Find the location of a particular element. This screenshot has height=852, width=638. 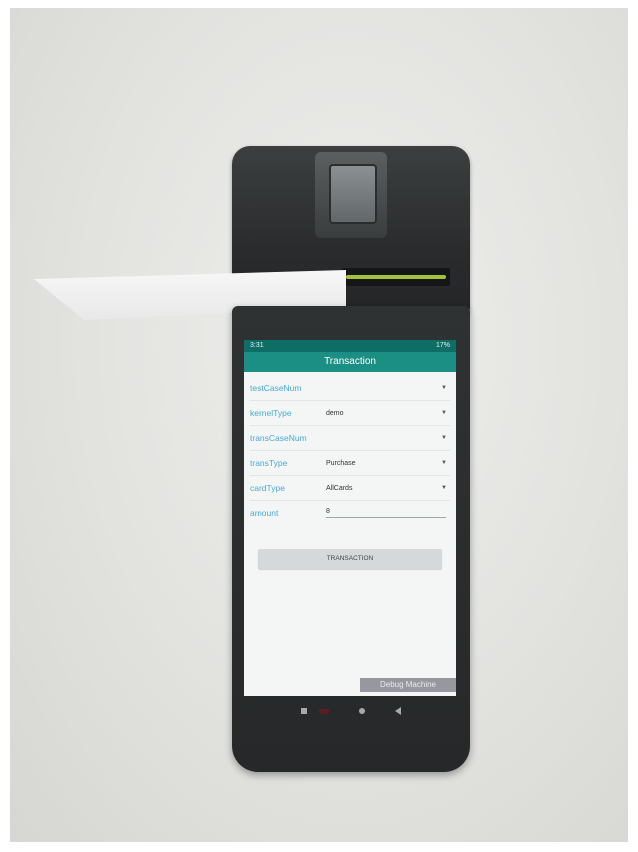

nav-bar is located at coordinates (351, 711).